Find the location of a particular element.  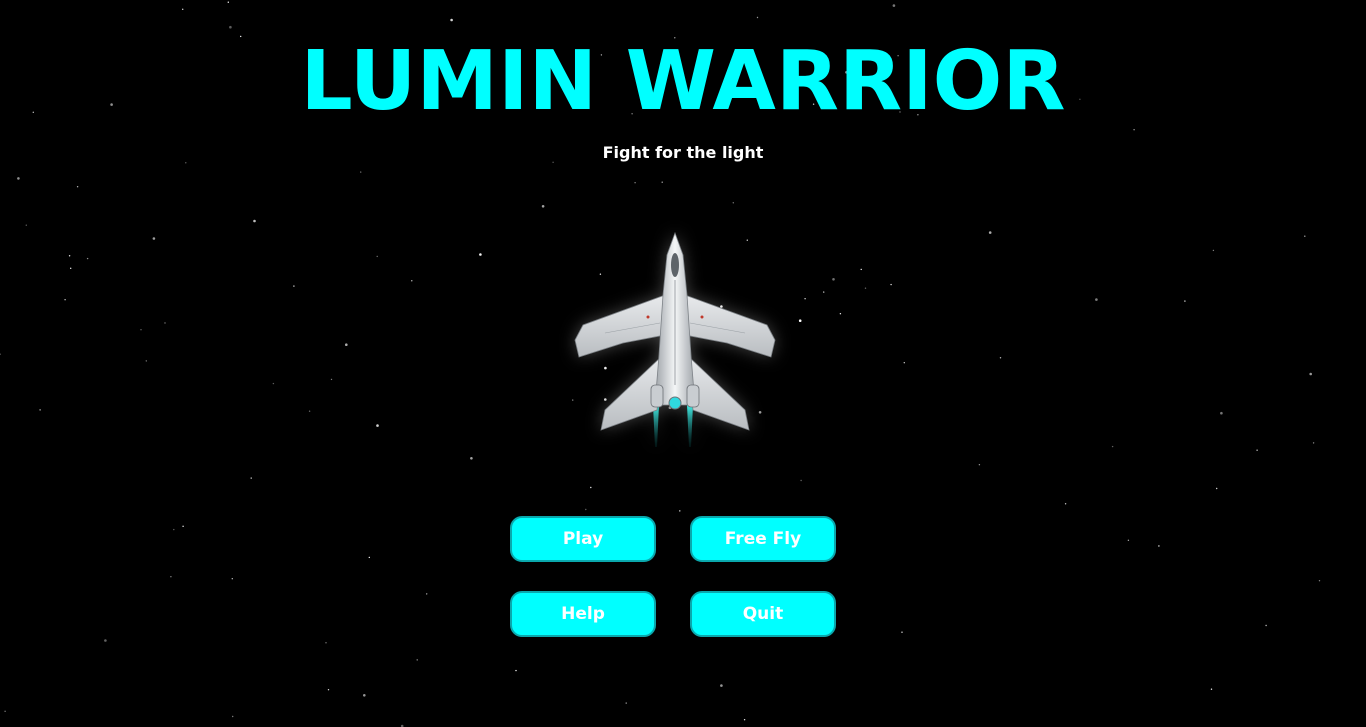

help-button: Help is located at coordinates (583, 614).